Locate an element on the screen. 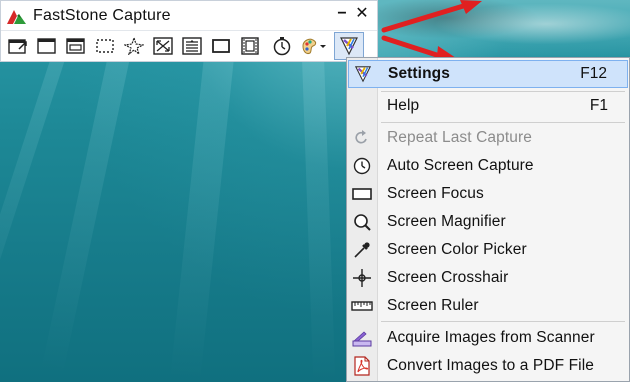  eyedropper-icon is located at coordinates (362, 250).